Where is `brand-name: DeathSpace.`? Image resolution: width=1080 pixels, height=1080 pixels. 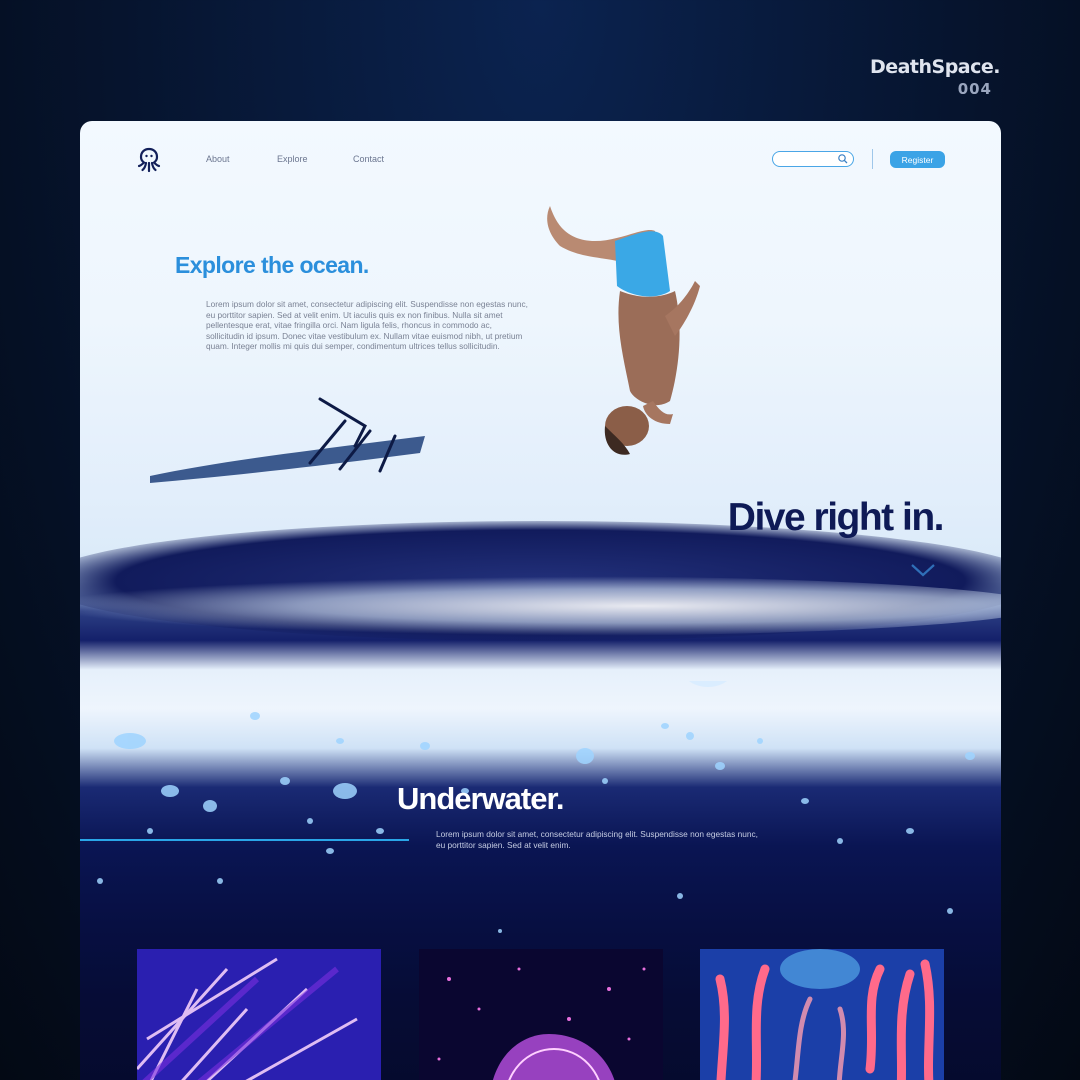
brand-name: DeathSpace. is located at coordinates (935, 67).